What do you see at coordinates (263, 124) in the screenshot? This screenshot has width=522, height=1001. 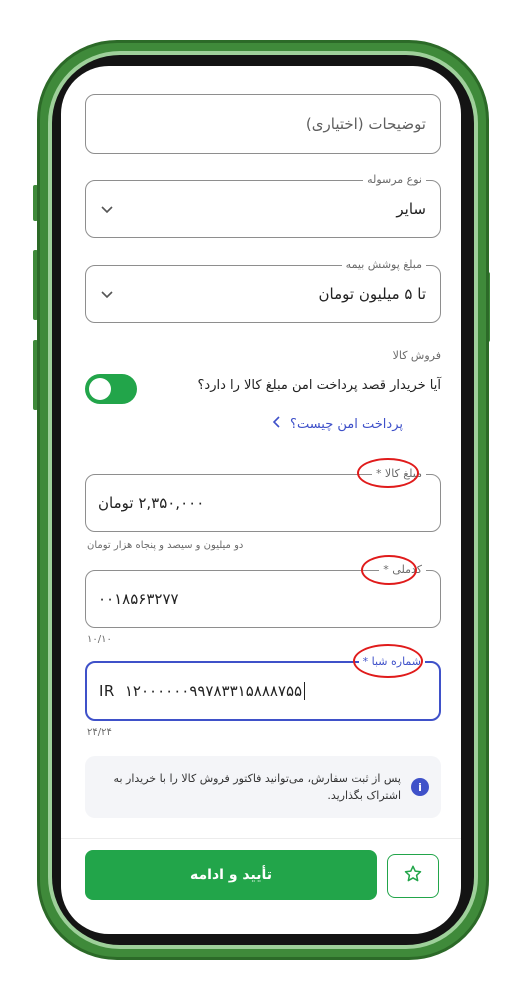 I see `description-field: توضیحات (اختیاری)` at bounding box center [263, 124].